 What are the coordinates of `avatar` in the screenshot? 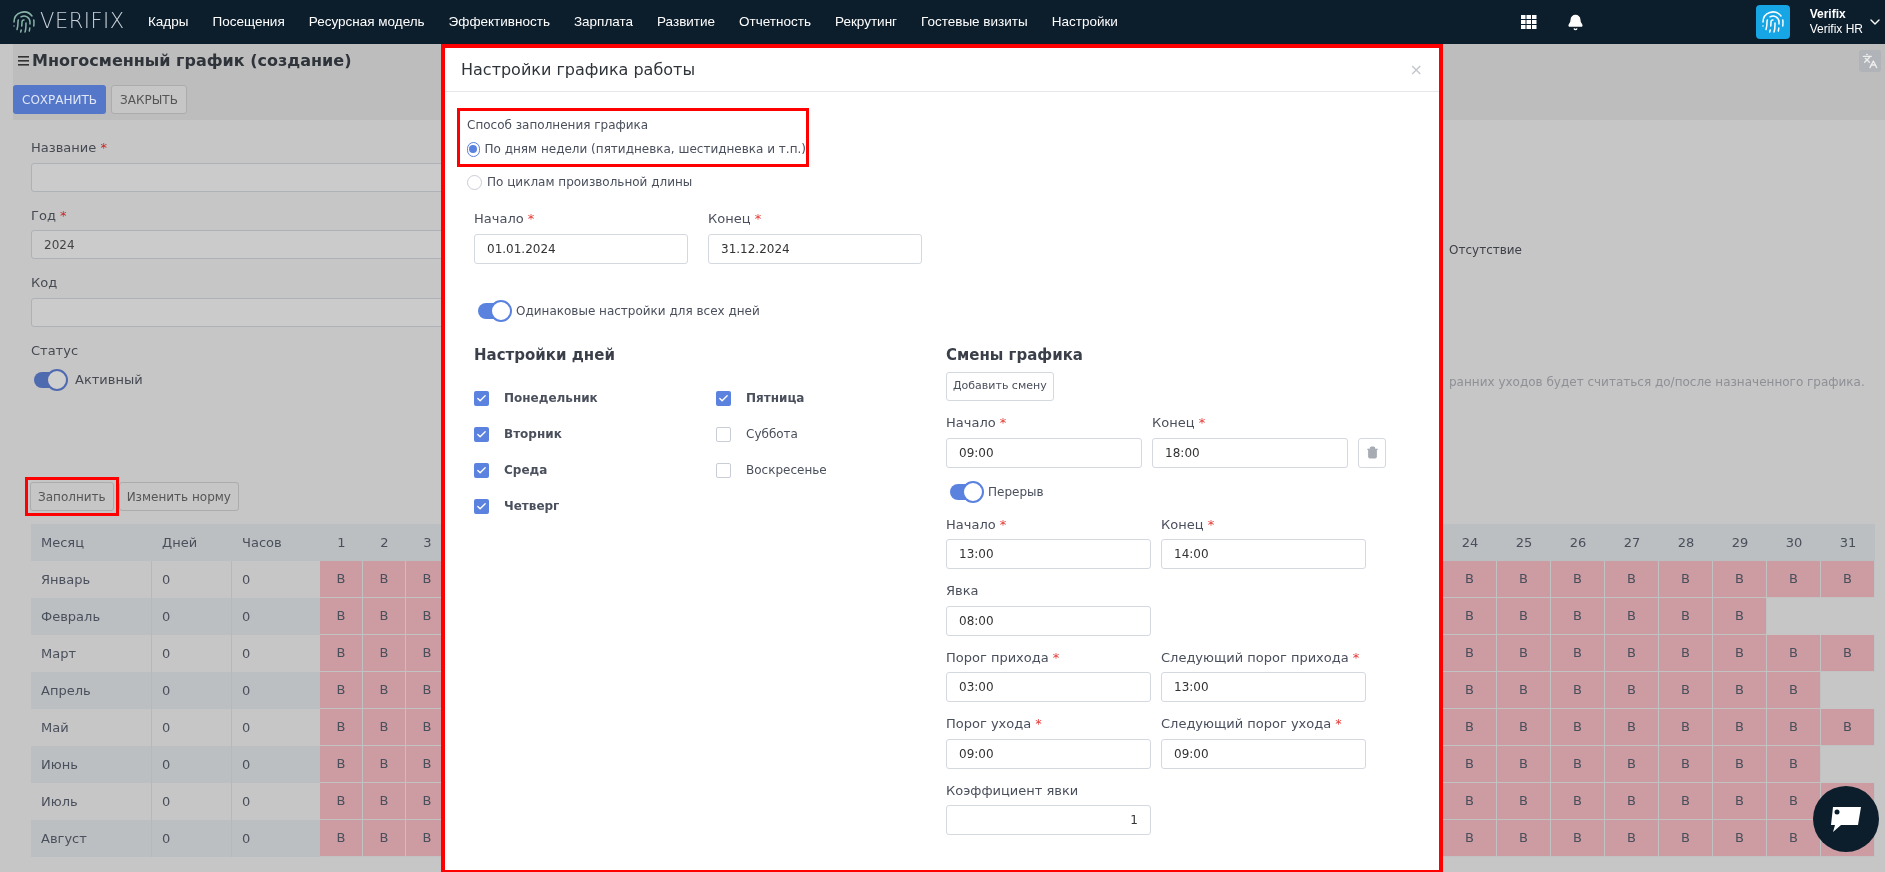 It's located at (1772, 22).